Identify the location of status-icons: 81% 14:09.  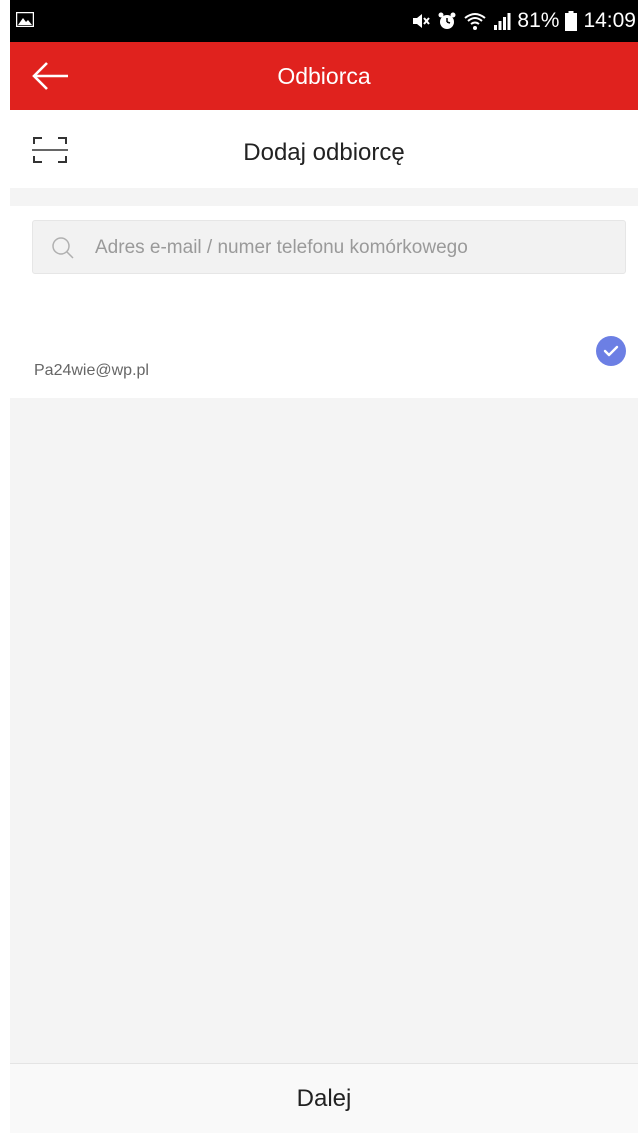
(523, 21).